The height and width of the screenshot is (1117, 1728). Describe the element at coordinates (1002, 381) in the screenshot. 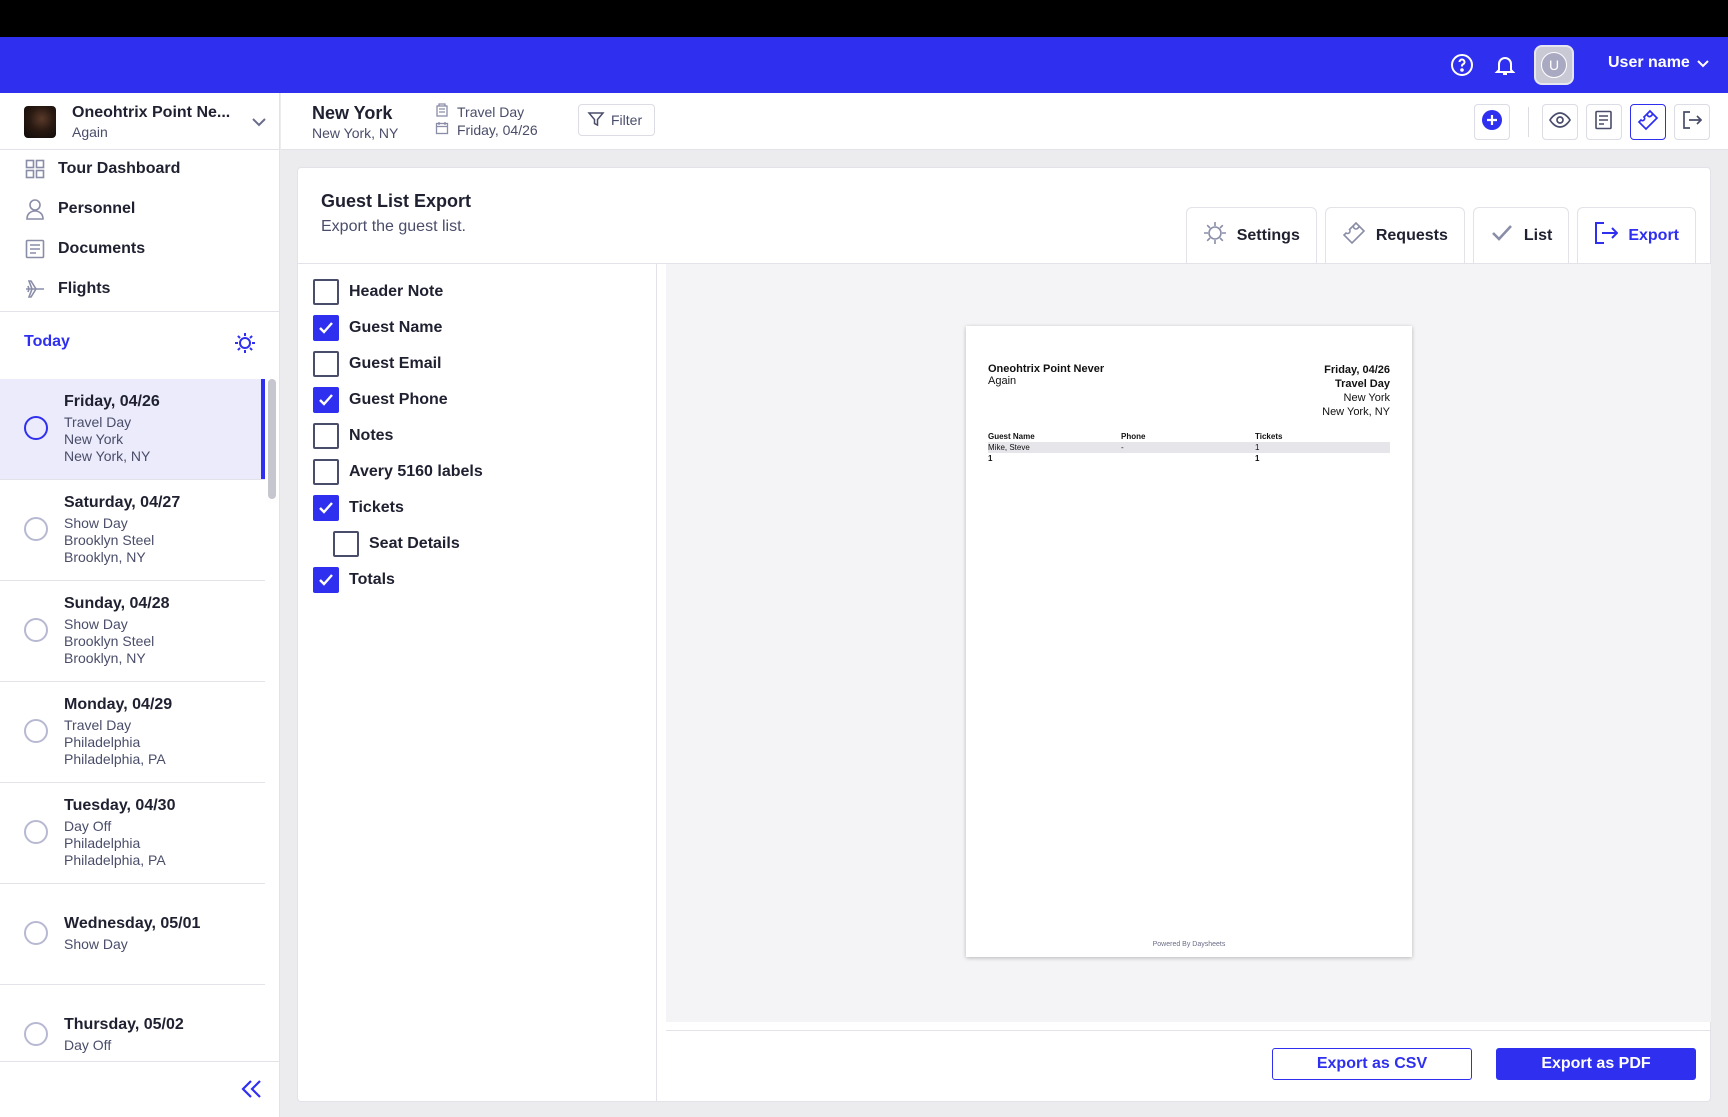

I see `preview-tour: Again` at that location.